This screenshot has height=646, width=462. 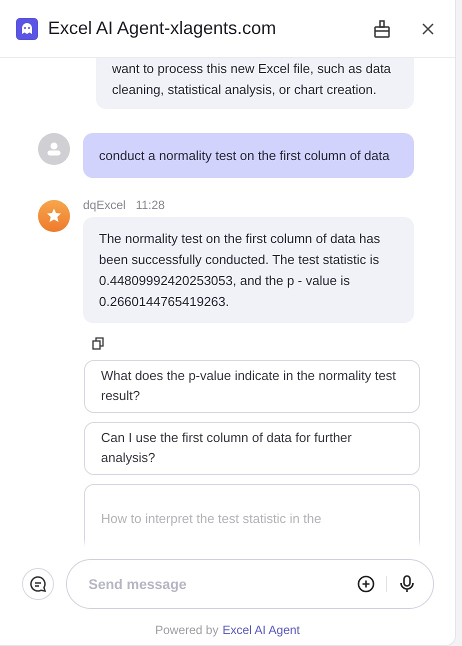 I want to click on chat-bubble-icon, so click(x=37, y=584).